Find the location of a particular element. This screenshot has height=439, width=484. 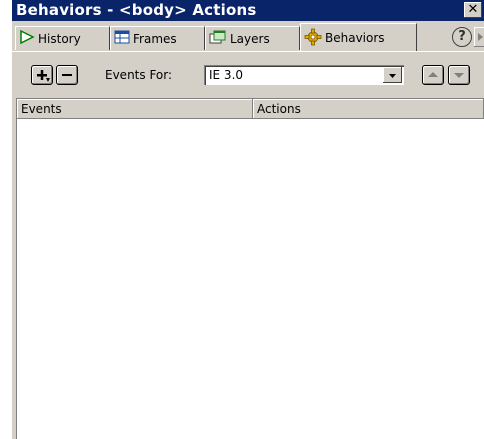

arrow-right-icon is located at coordinates (480, 37).